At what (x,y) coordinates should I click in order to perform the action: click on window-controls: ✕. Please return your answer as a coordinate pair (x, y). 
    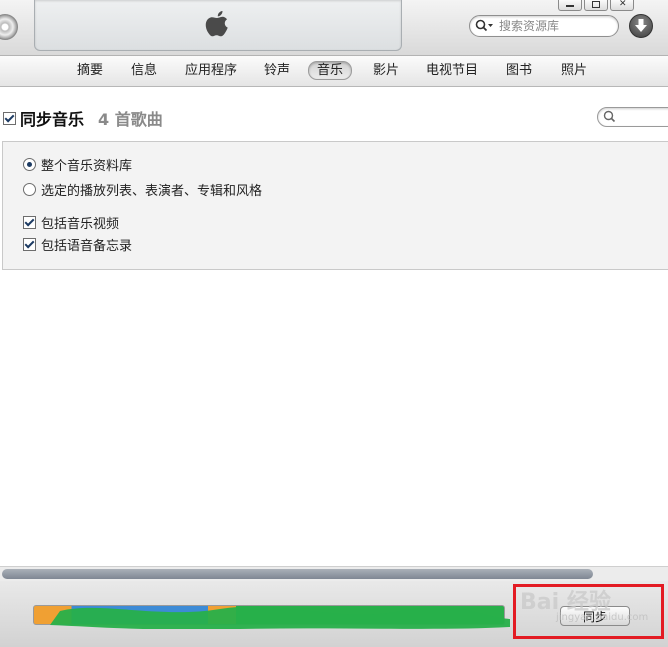
    Looking at the image, I should click on (596, 5).